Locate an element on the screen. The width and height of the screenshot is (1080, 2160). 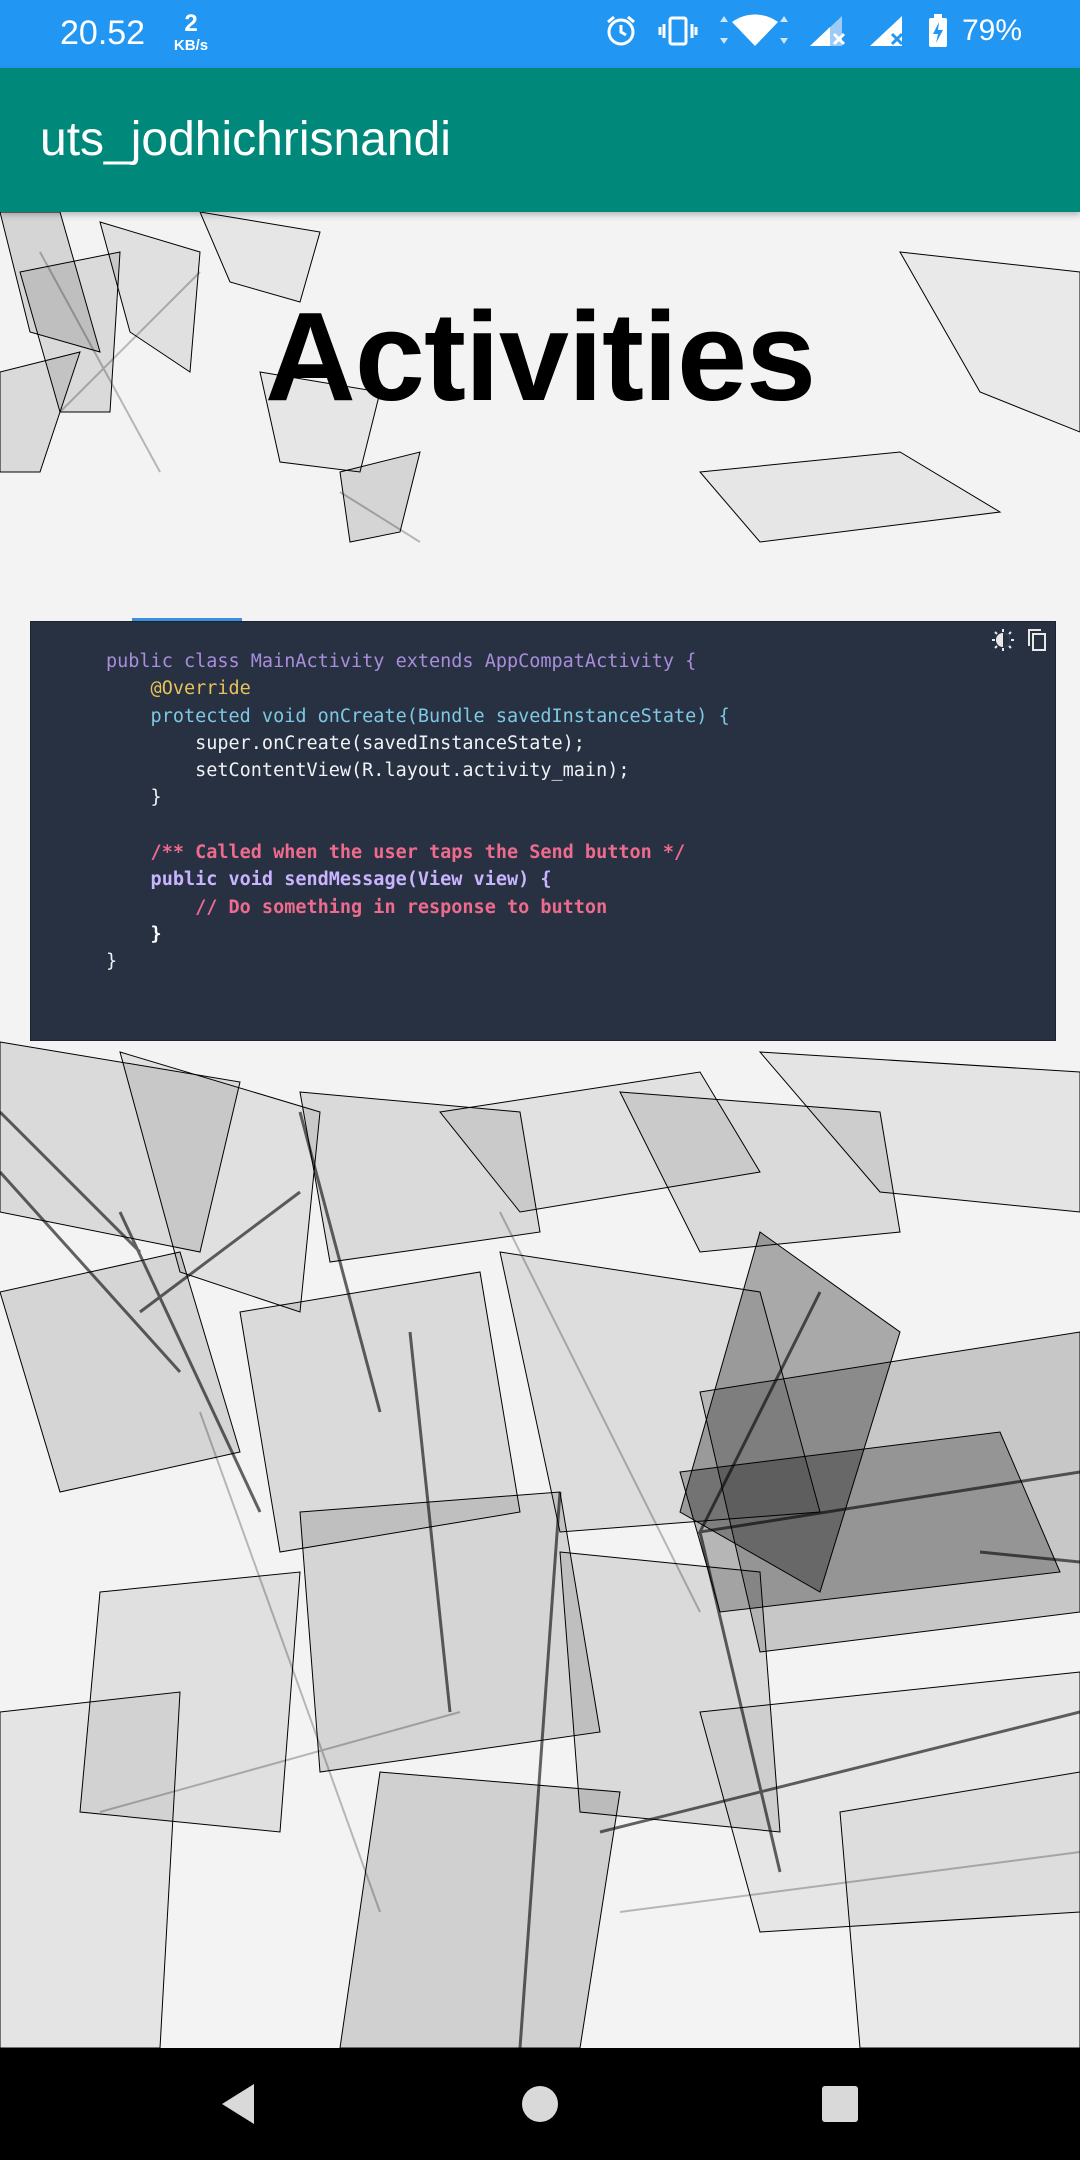
code-line-text: @Override is located at coordinates (178, 689).